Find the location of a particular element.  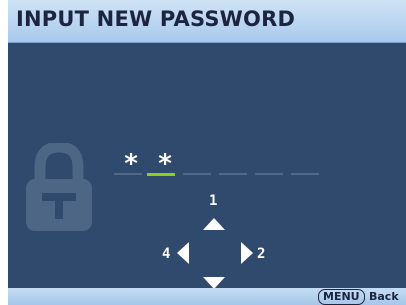

footer-bar: MENU Back is located at coordinates (207, 296).